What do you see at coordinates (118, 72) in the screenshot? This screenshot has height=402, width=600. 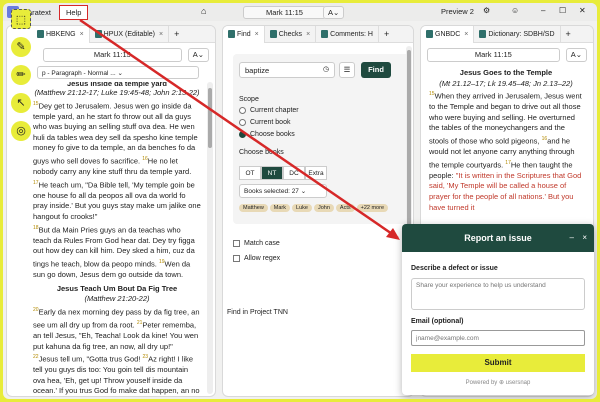 I see `paragraph-style-select: p - Paragraph - Normal ... ⌄` at bounding box center [118, 72].